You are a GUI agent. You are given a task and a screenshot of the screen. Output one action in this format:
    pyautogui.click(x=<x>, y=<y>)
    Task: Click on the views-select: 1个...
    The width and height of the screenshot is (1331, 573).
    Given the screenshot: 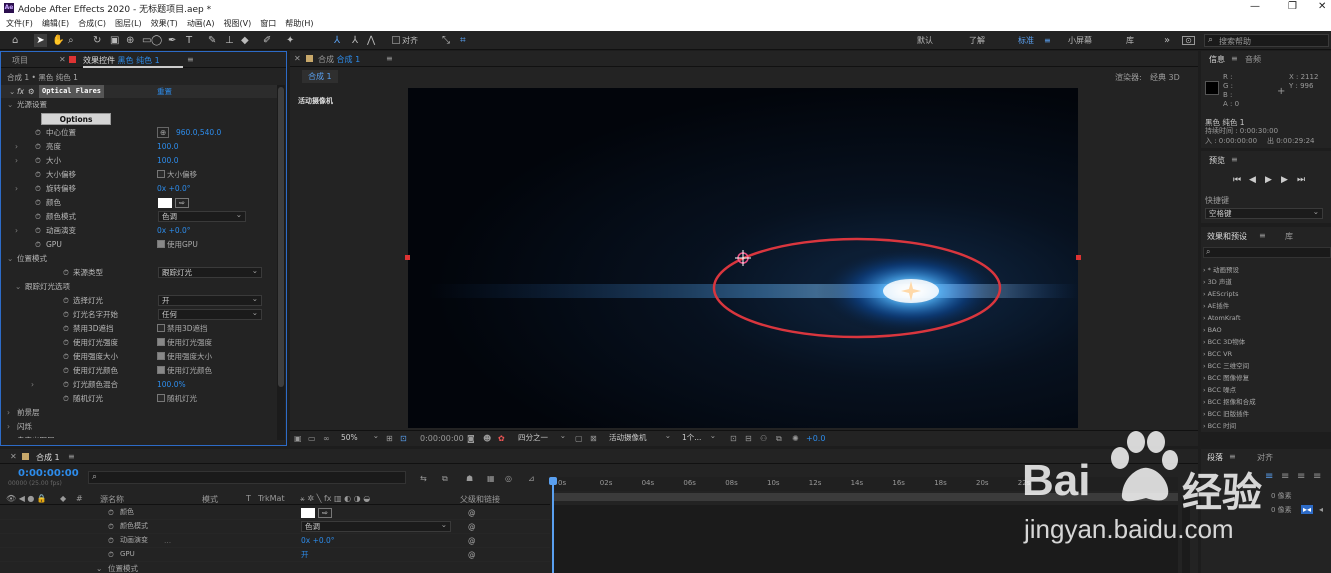 What is the action you would take?
    pyautogui.click(x=699, y=437)
    